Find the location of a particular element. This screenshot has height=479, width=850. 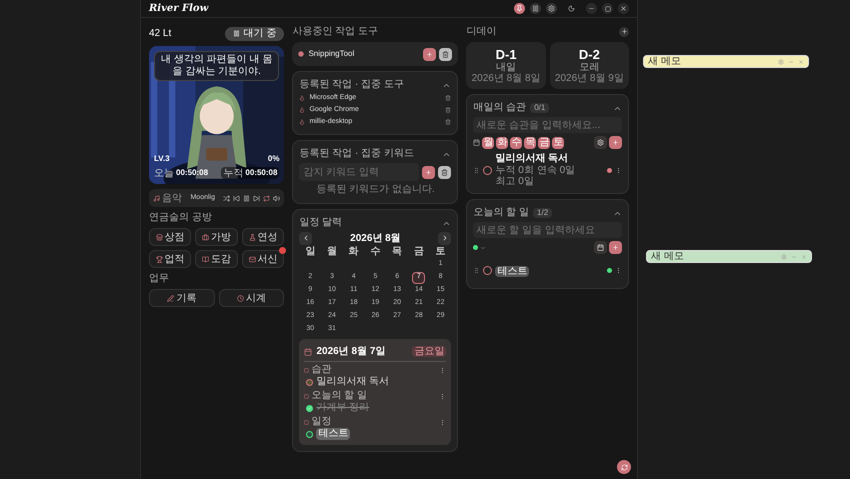

close-icon is located at coordinates (623, 8).